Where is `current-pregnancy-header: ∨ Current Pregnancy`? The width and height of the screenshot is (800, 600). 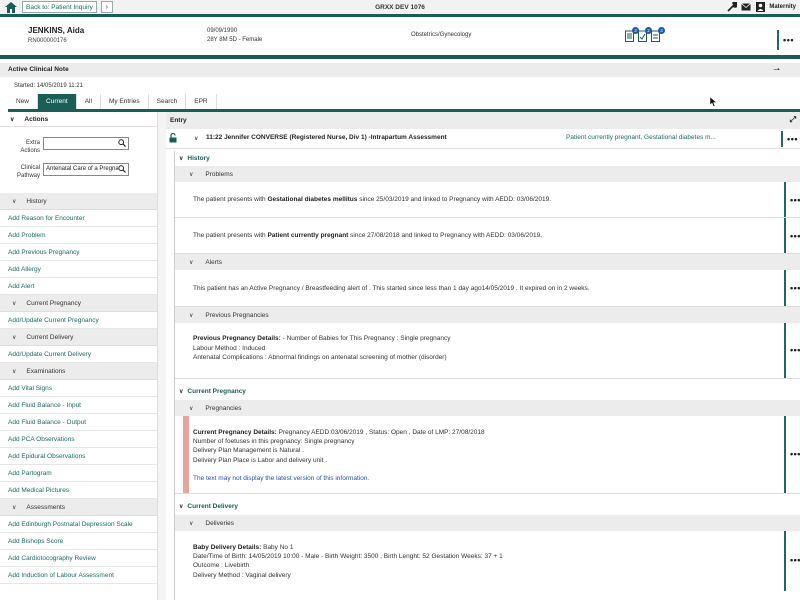
current-pregnancy-header: ∨ Current Pregnancy is located at coordinates (487, 391).